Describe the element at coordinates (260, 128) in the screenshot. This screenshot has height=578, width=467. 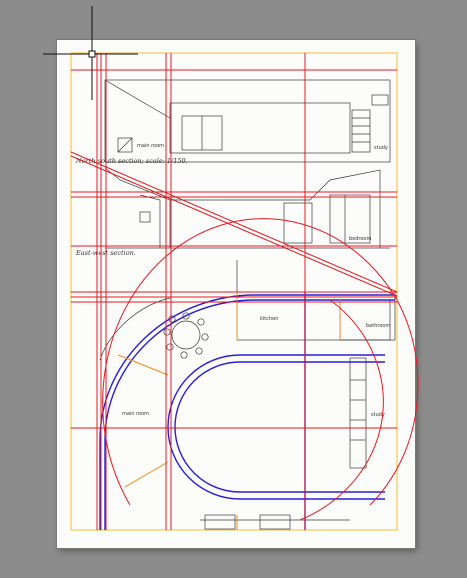
I see `section-room-box` at that location.